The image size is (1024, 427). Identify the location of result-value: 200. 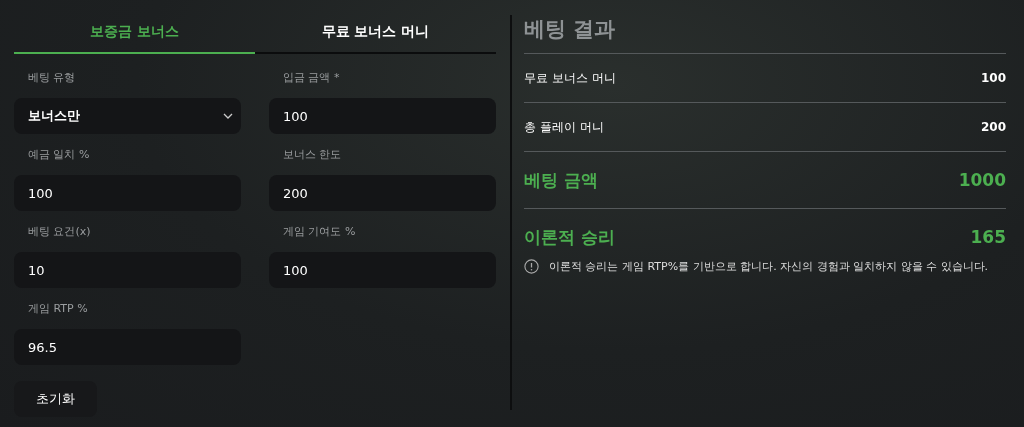
(993, 127).